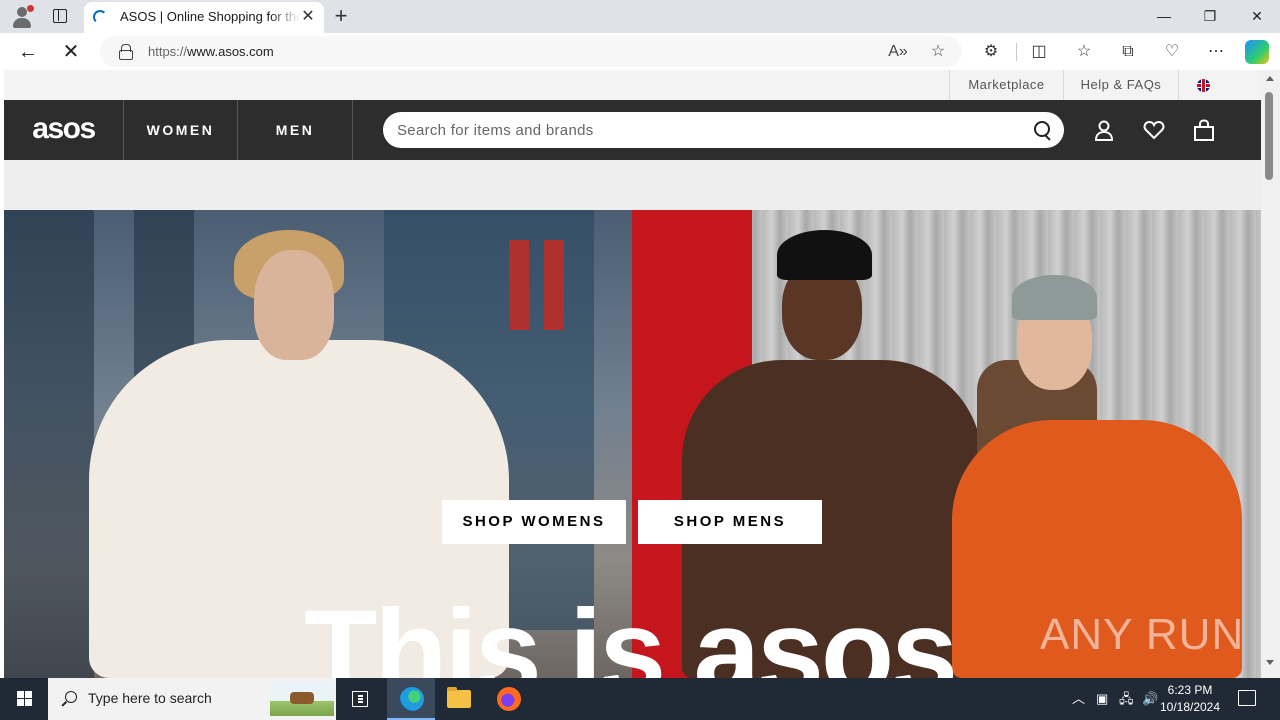 The width and height of the screenshot is (1280, 720). Describe the element at coordinates (64, 130) in the screenshot. I see `asos-logo: asos` at that location.